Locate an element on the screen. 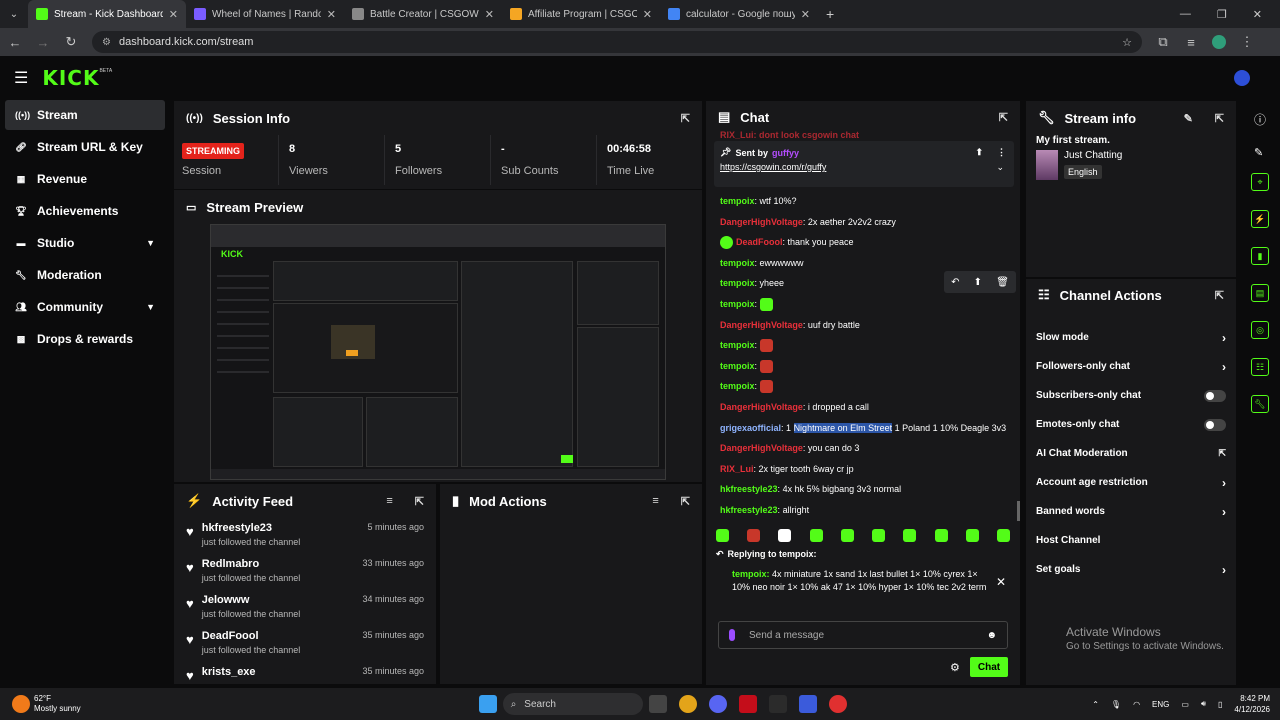  menu-dots-icon: ⋮ is located at coordinates (1247, 42).